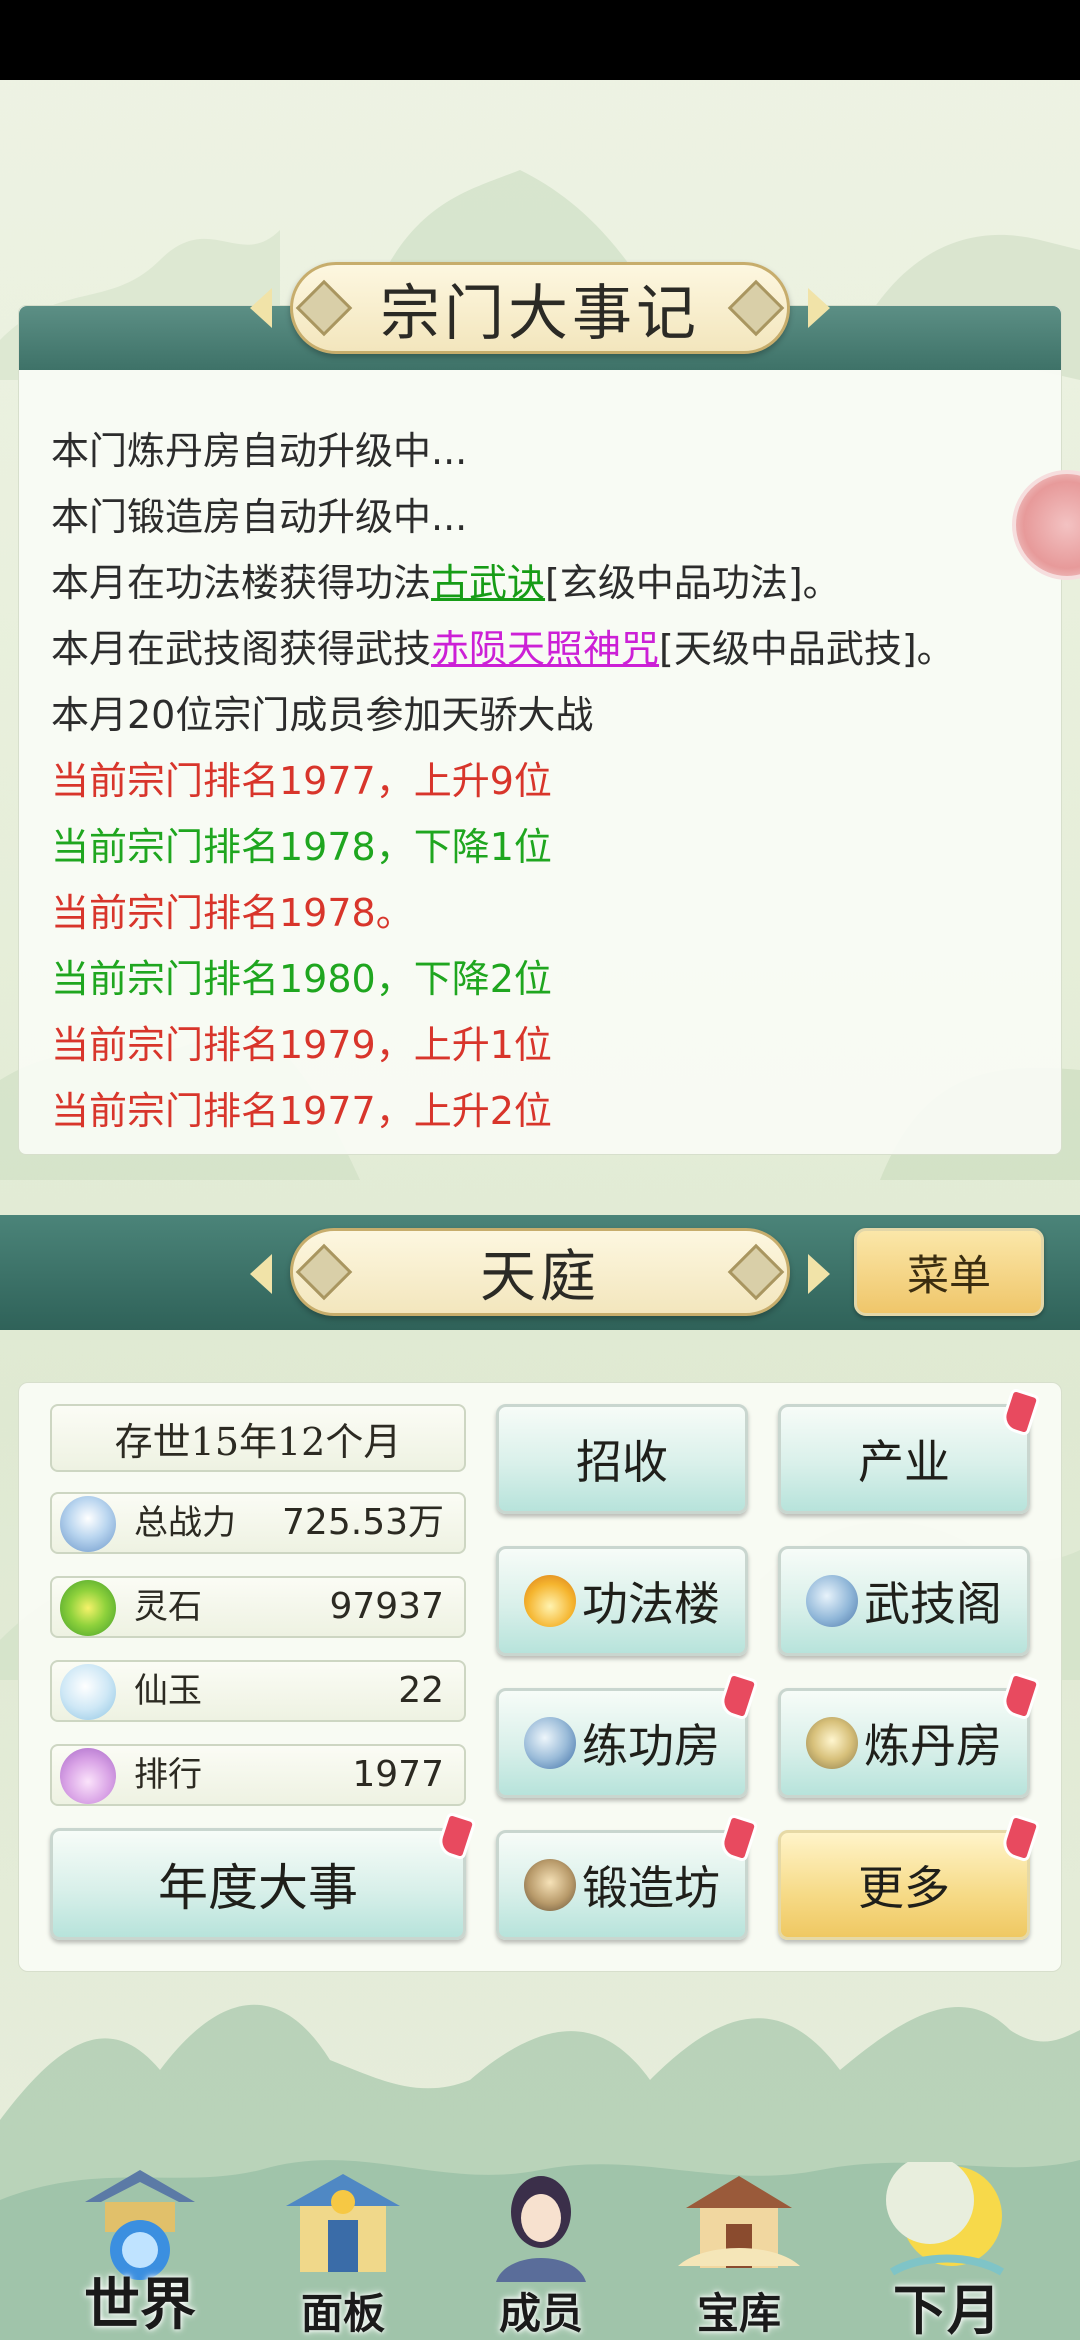  Describe the element at coordinates (88, 1692) in the screenshot. I see `jade-icon` at that location.